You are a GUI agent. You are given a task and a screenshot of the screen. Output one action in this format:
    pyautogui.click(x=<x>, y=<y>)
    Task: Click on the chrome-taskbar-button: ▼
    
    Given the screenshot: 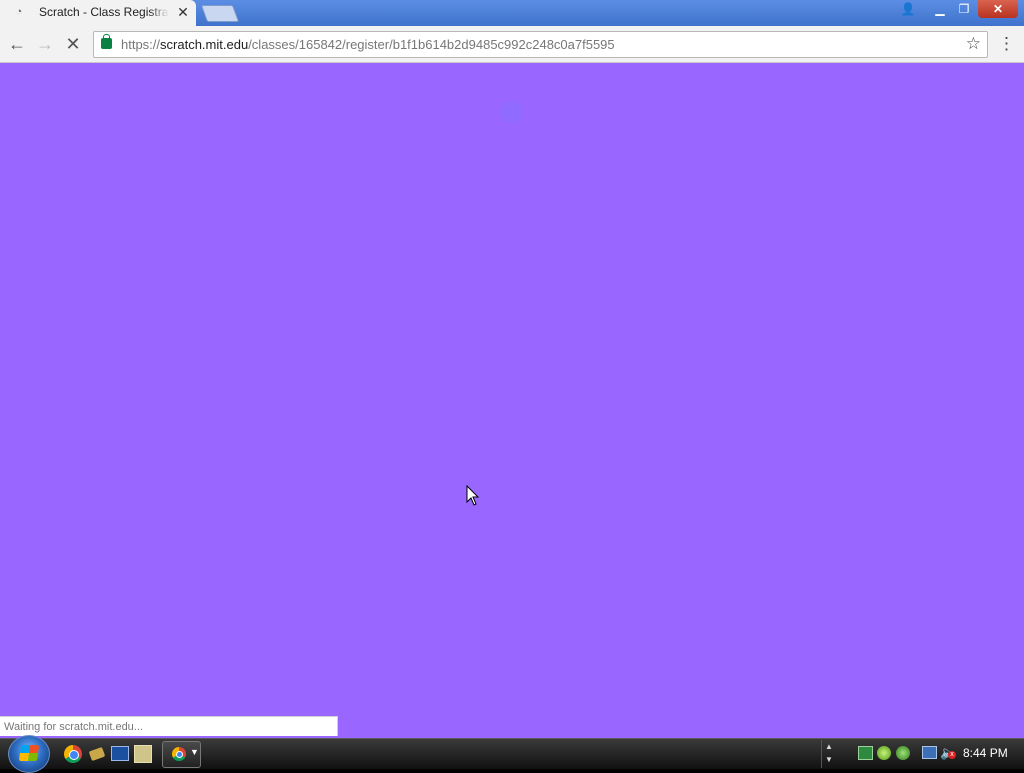 What is the action you would take?
    pyautogui.click(x=181, y=754)
    